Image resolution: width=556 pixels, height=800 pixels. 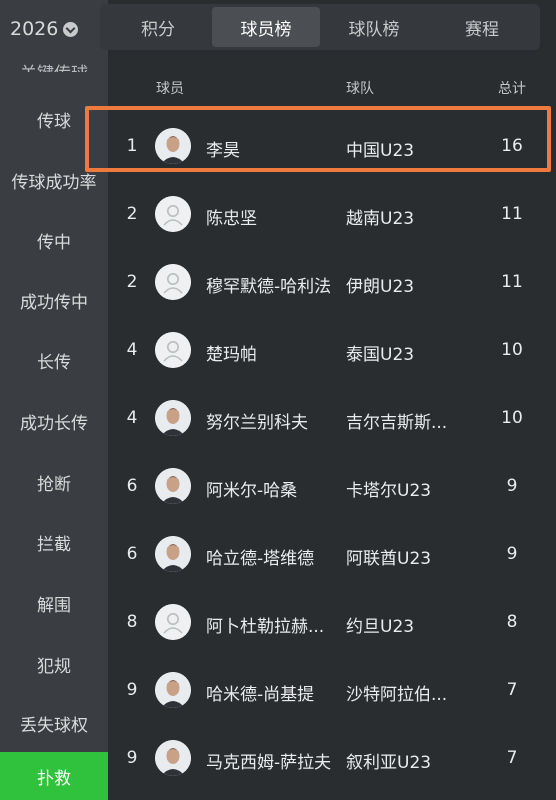 I want to click on table-row: 6 哈立德-塔维德 阿联酋U23 9, so click(x=332, y=554).